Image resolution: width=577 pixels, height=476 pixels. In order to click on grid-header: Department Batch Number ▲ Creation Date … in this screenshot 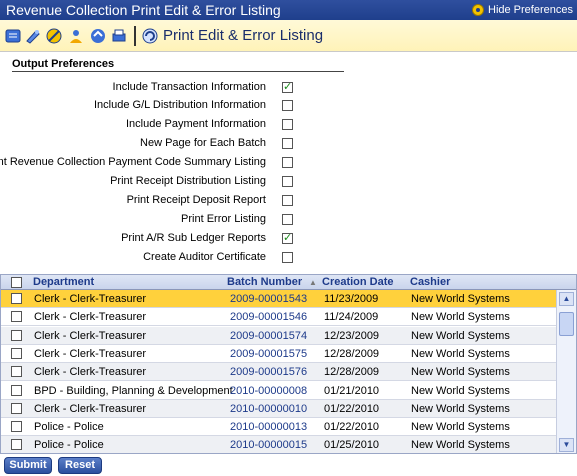, I will do `click(288, 282)`.